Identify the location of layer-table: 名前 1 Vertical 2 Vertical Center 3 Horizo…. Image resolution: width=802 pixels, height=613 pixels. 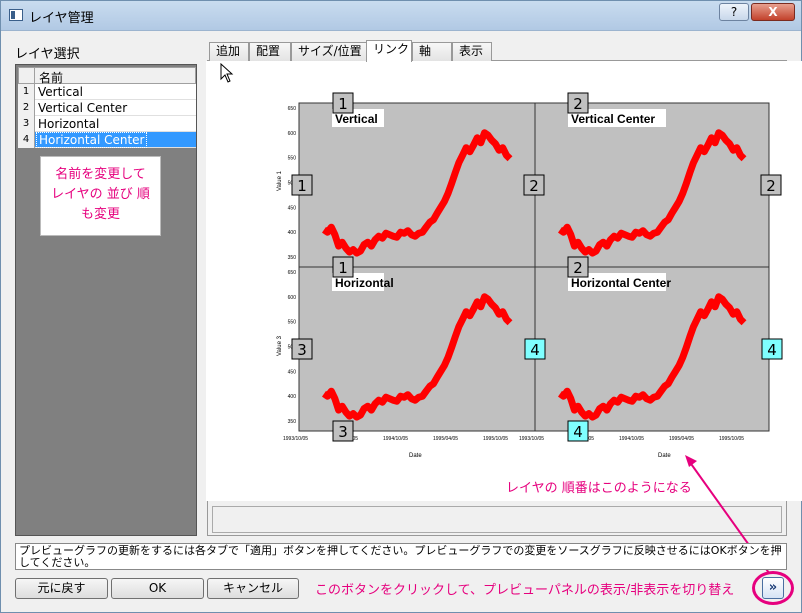
(107, 107).